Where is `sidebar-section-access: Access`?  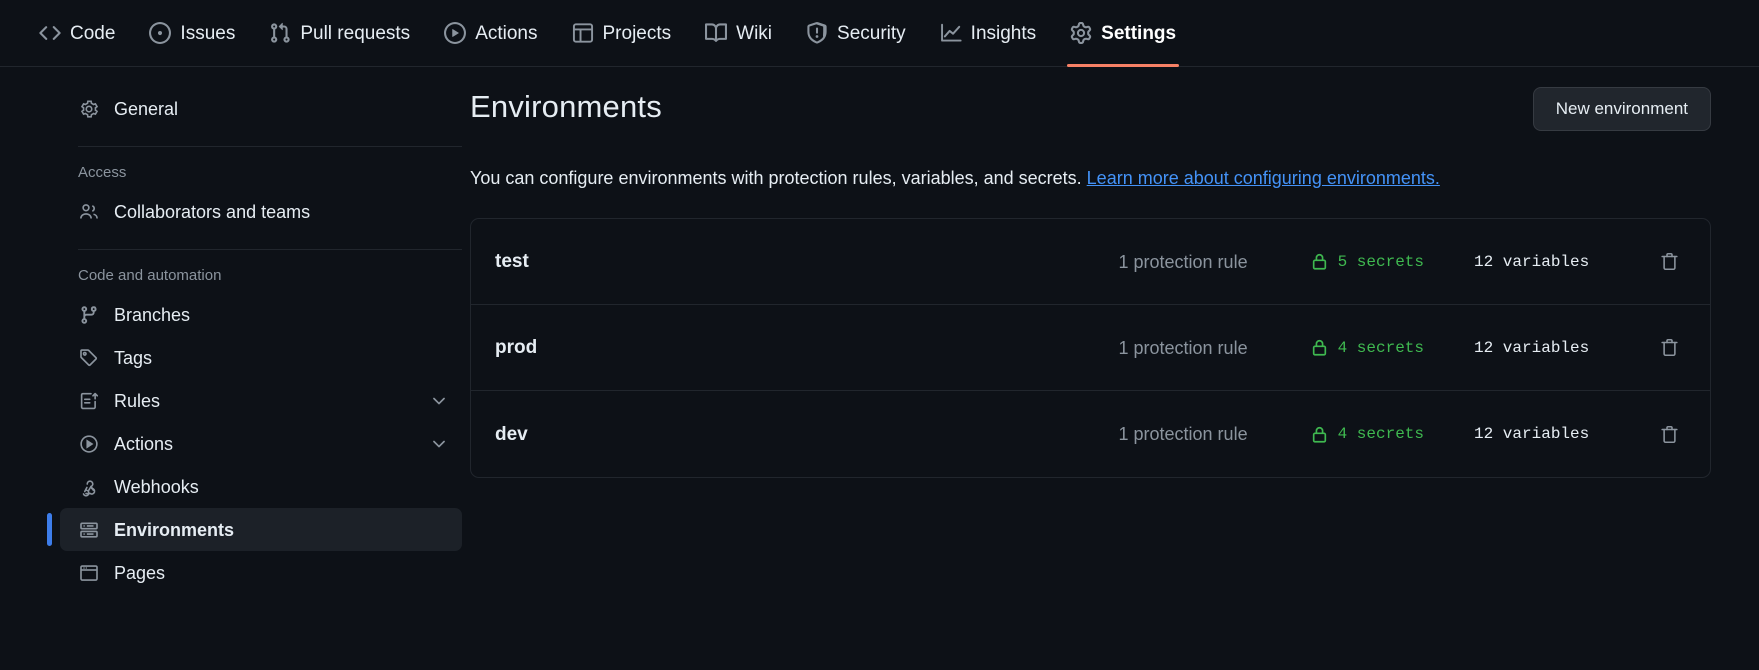 sidebar-section-access: Access is located at coordinates (102, 172).